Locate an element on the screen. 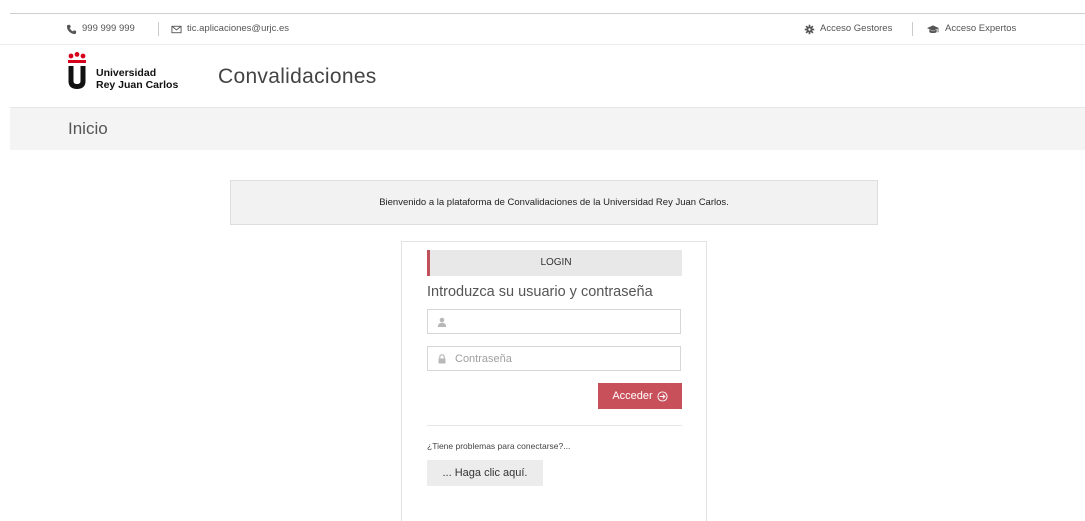 This screenshot has height=521, width=1085. gestores-link: Acceso Gestores is located at coordinates (848, 29).